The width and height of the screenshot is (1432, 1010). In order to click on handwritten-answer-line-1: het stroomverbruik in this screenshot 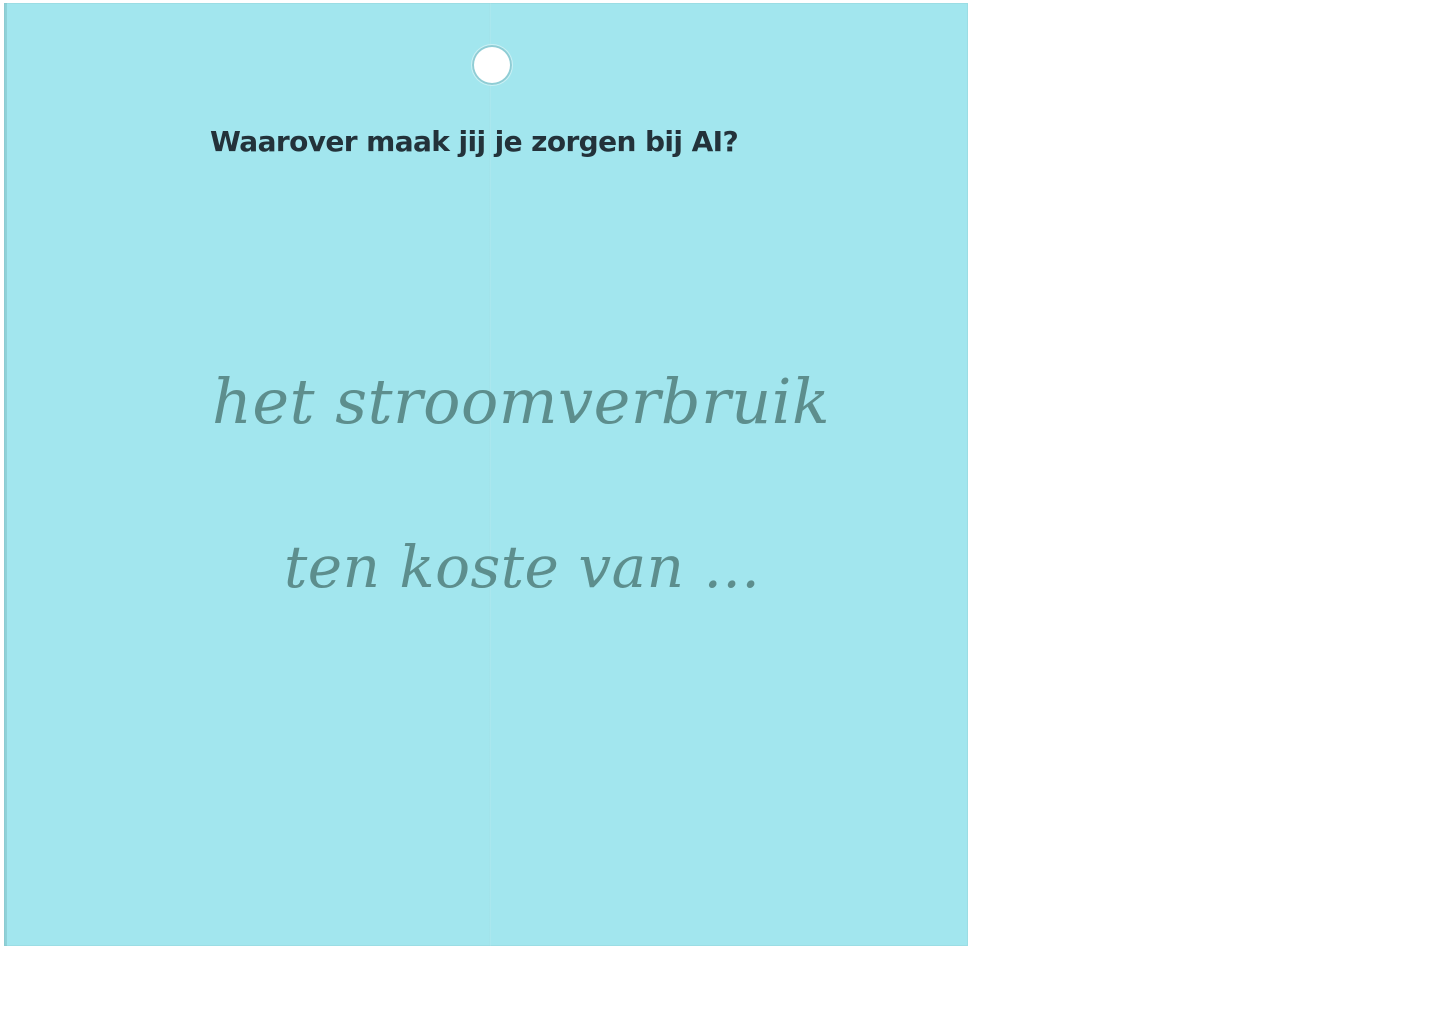, I will do `click(521, 401)`.